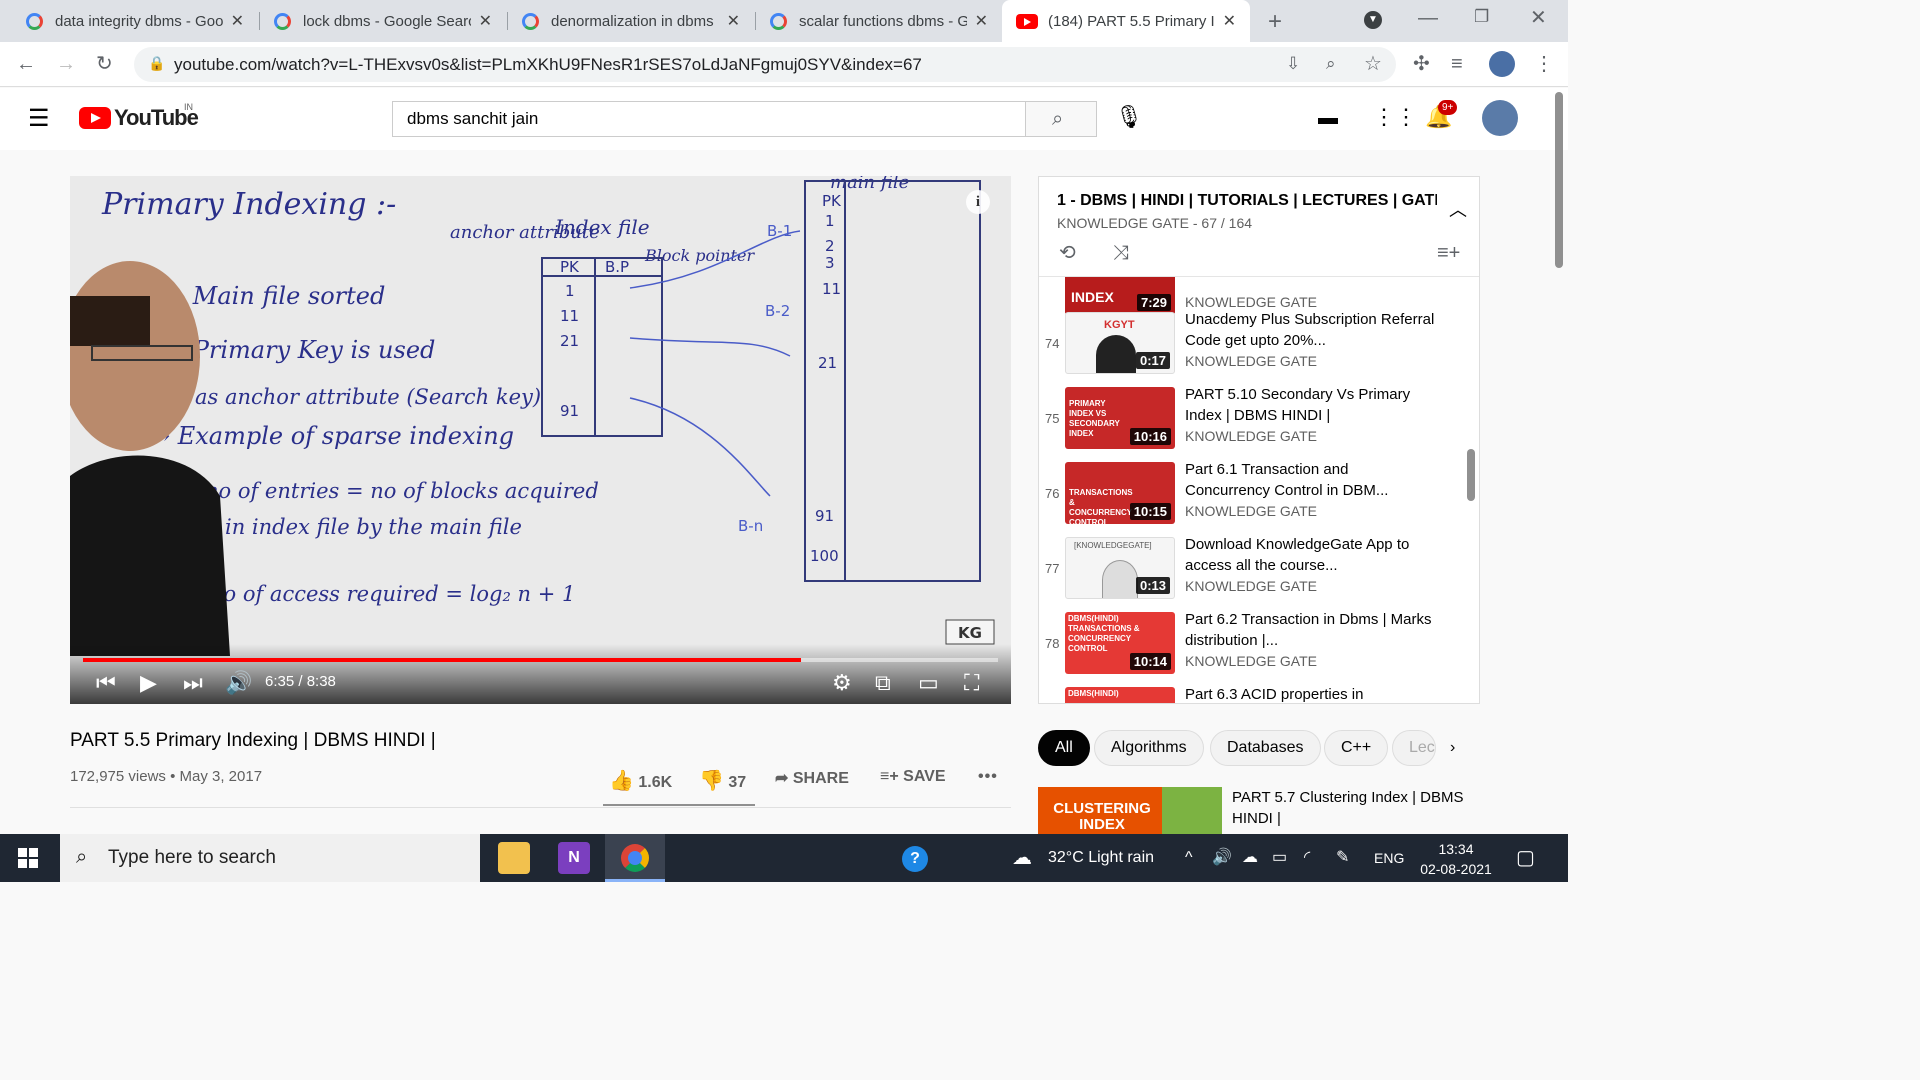 The width and height of the screenshot is (1920, 1080). What do you see at coordinates (300, 681) in the screenshot?
I see `time-display: 6:35 / 8:38` at bounding box center [300, 681].